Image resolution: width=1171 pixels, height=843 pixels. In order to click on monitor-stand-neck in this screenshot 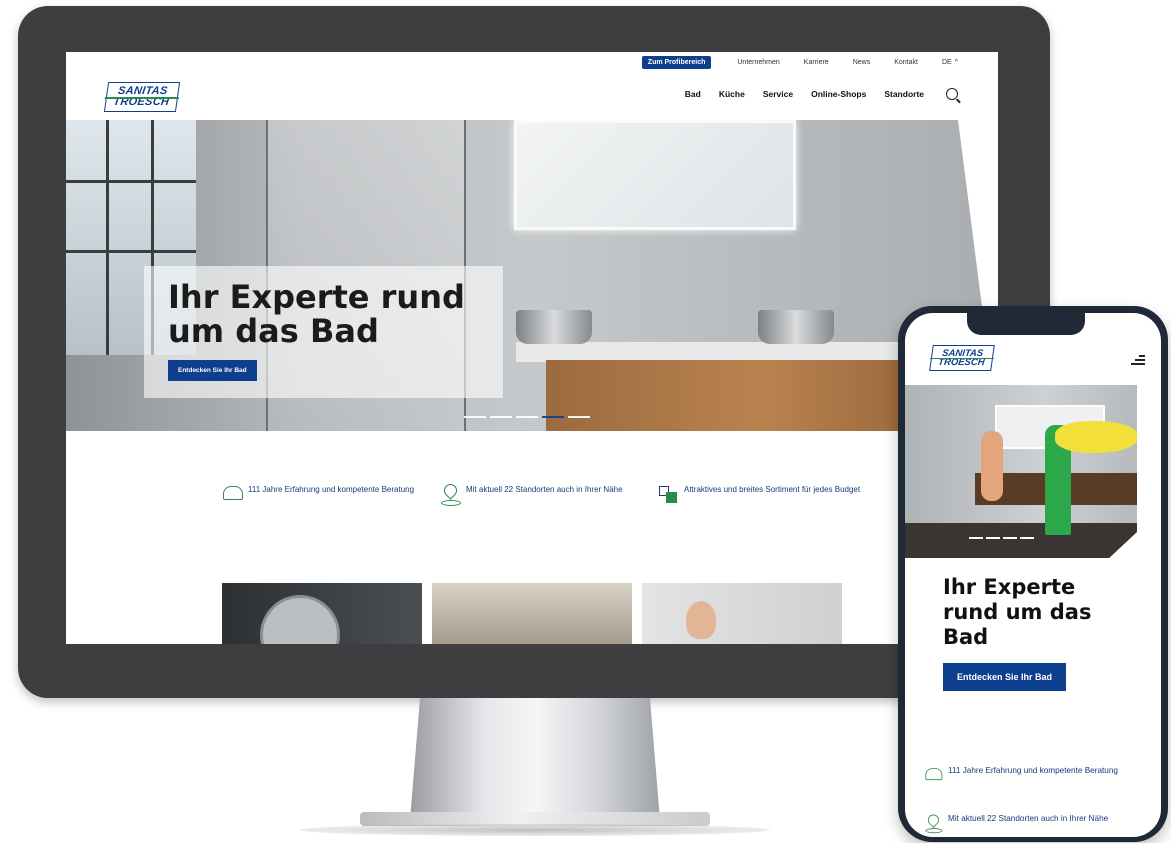, I will do `click(535, 759)`.